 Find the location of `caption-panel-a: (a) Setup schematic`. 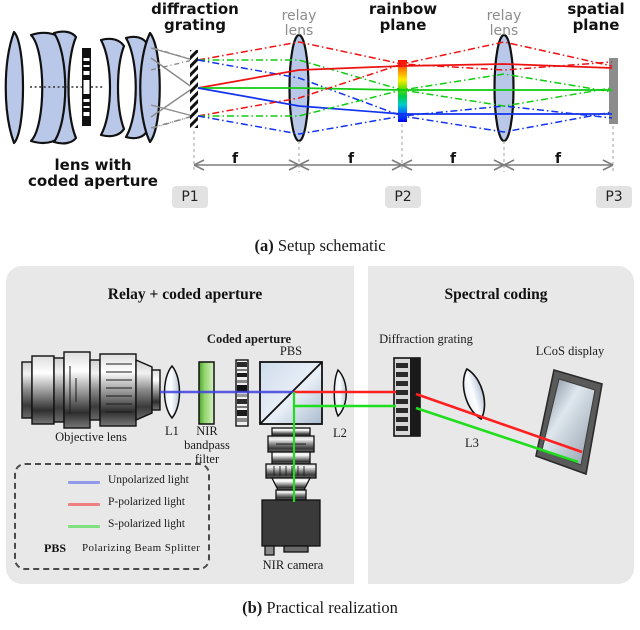

caption-panel-a: (a) Setup schematic is located at coordinates (320, 246).